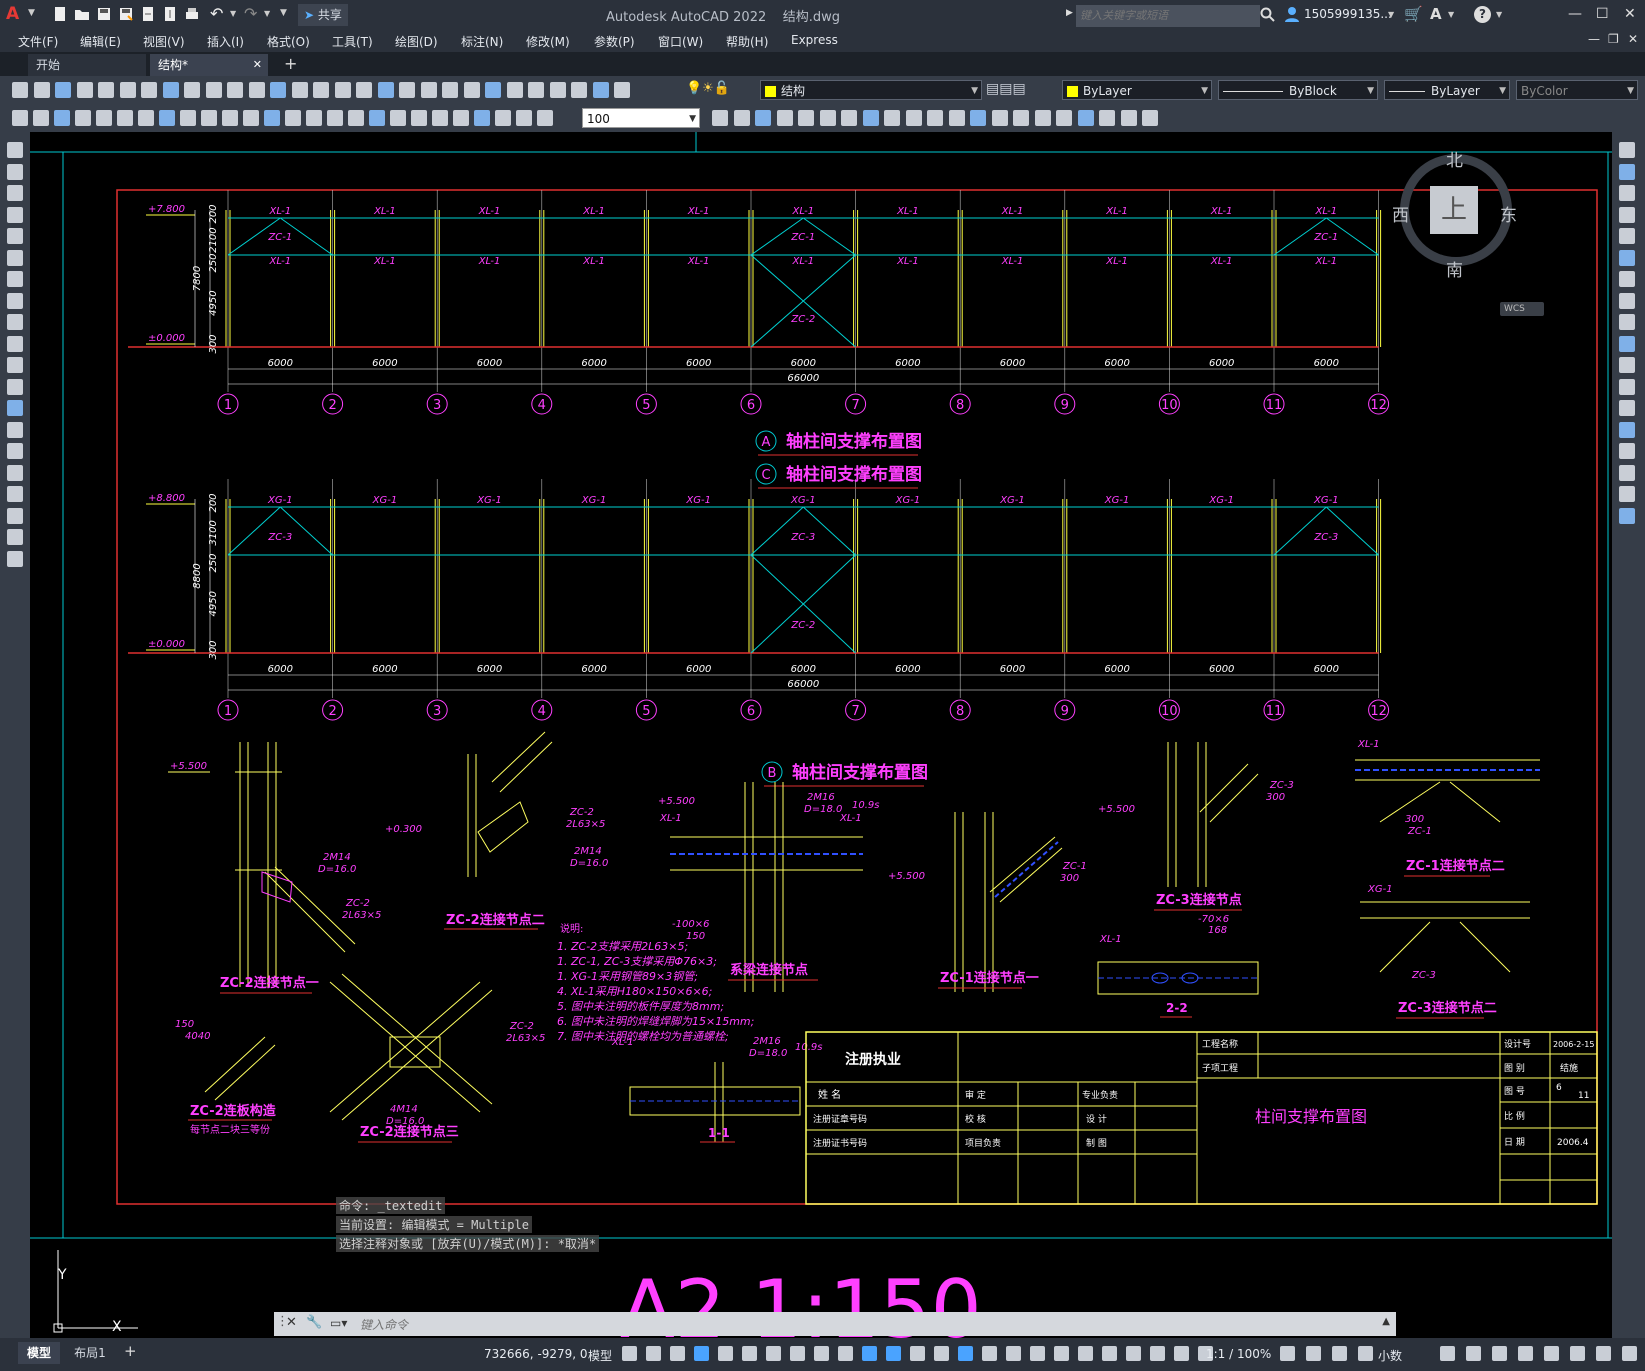 This screenshot has height=1371, width=1645. Describe the element at coordinates (1013, 1353) in the screenshot. I see `status-toggle-17-icon` at that location.